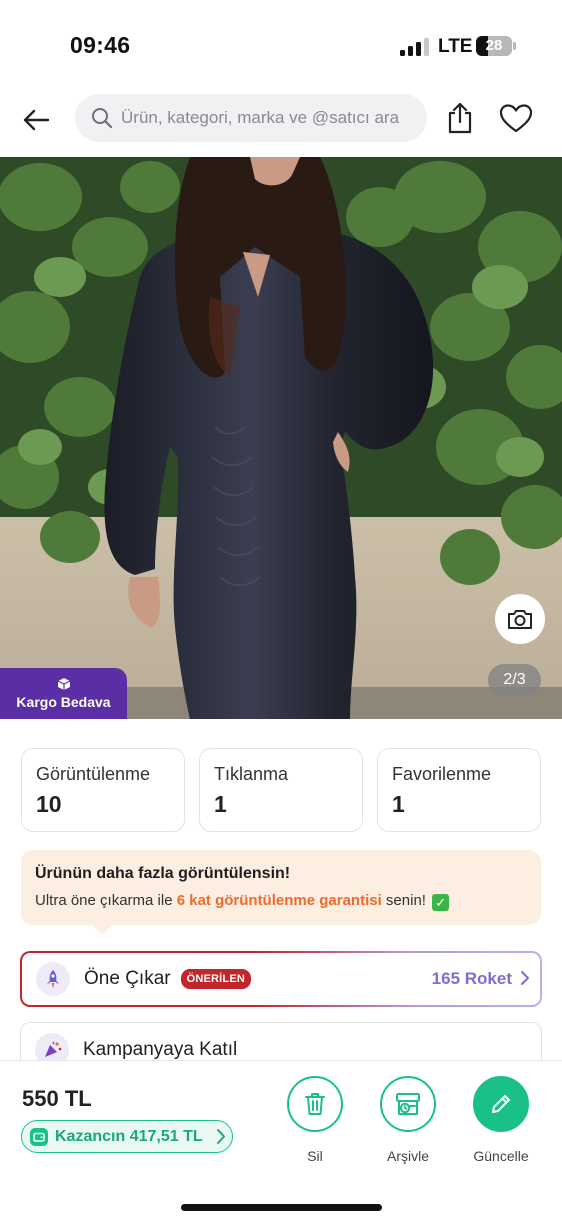 The height and width of the screenshot is (1221, 562). I want to click on archive-icon, so click(408, 1104).